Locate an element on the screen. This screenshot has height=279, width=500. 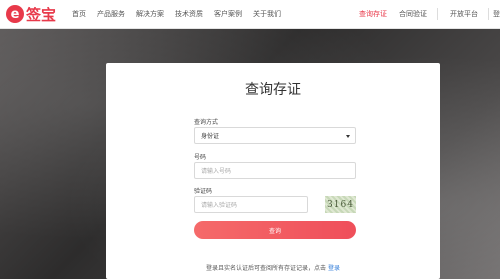
captcha-image: 3164 is located at coordinates (340, 204).